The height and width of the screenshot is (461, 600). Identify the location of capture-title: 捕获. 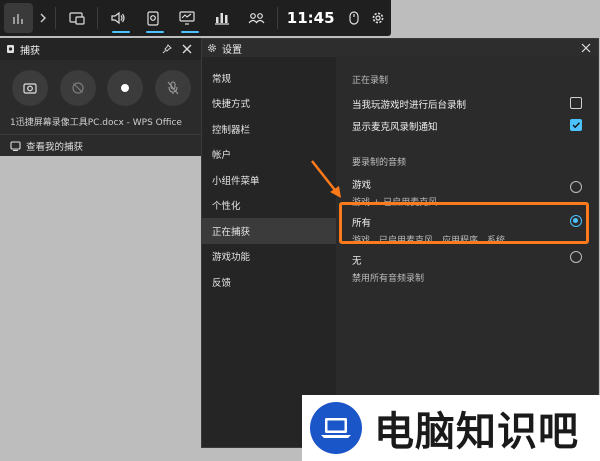
(30, 51).